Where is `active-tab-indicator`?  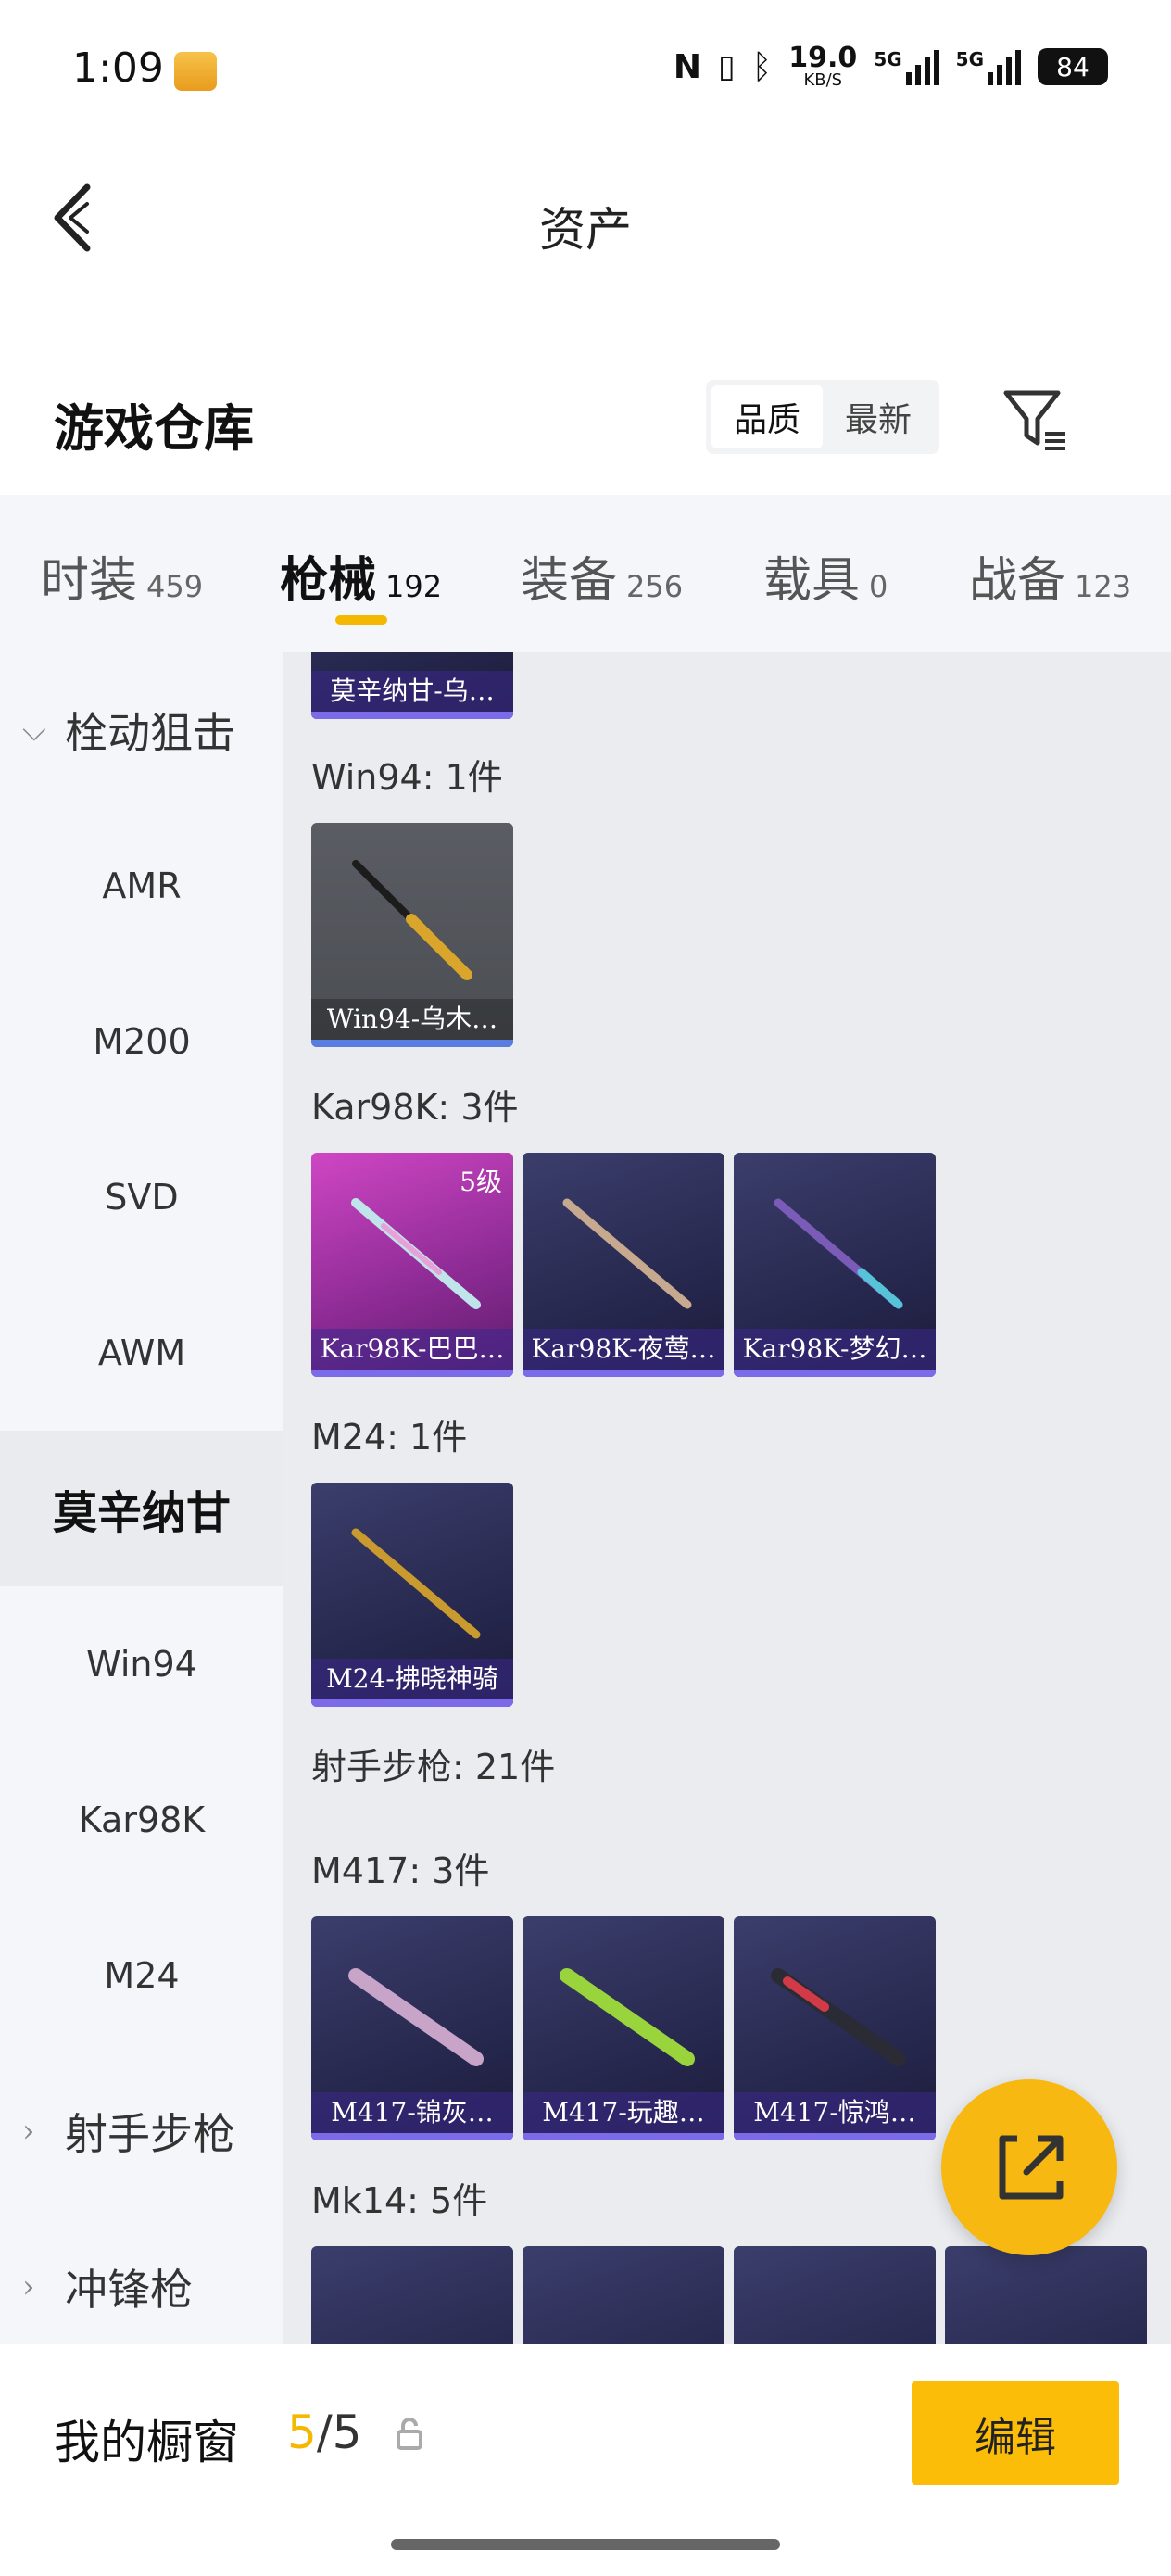 active-tab-indicator is located at coordinates (361, 620).